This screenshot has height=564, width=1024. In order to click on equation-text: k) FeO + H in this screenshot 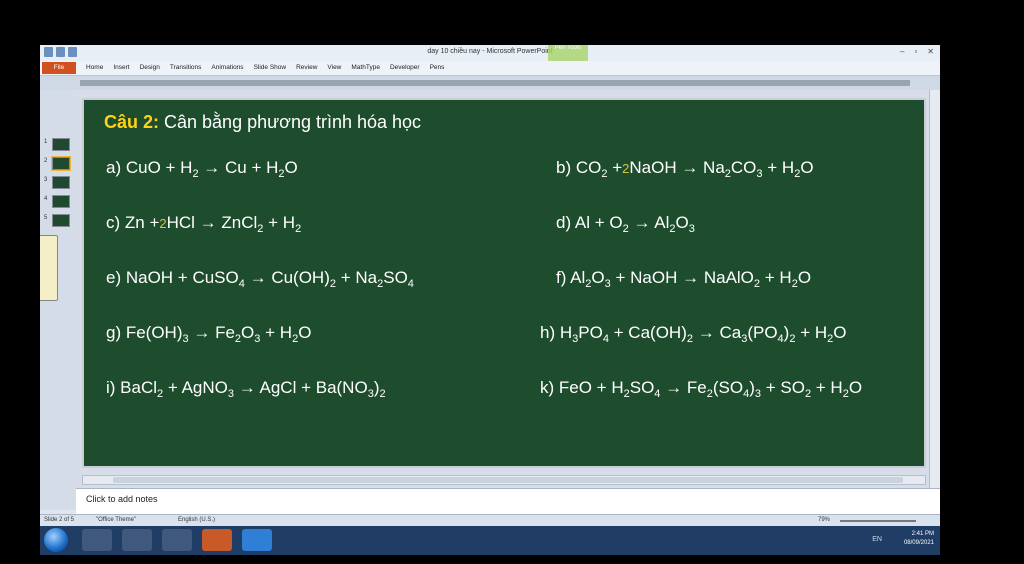, I will do `click(582, 387)`.